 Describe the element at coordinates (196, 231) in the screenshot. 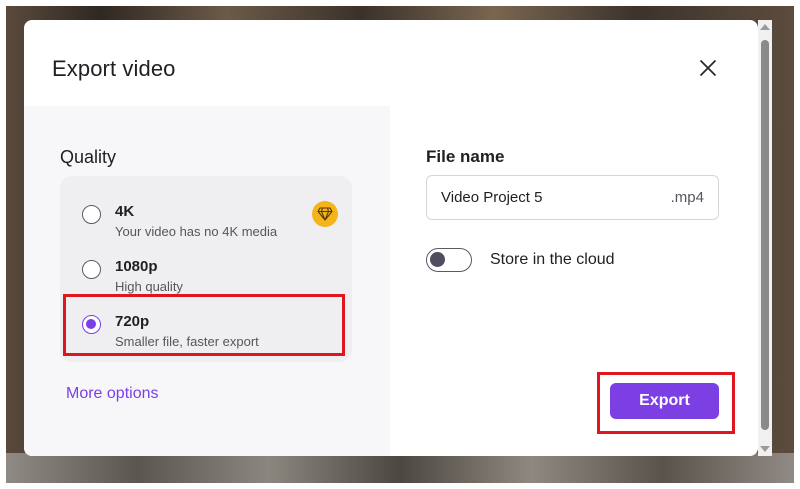

I see `option-subtitle: Your video has no 4K media` at that location.